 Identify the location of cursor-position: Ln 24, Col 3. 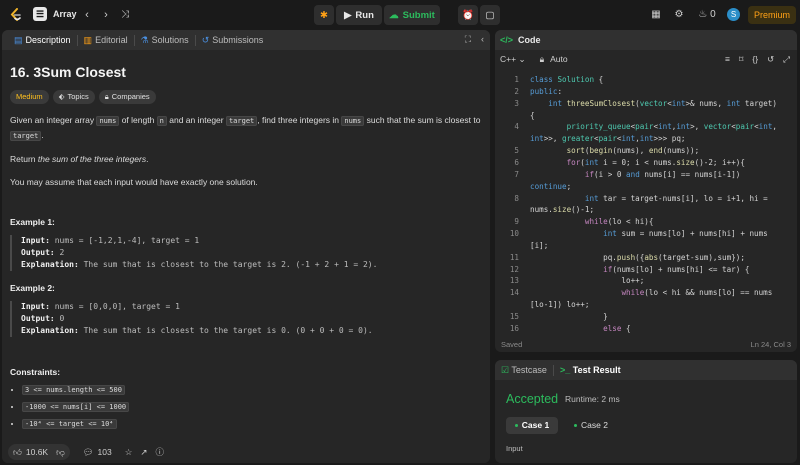
(770, 344).